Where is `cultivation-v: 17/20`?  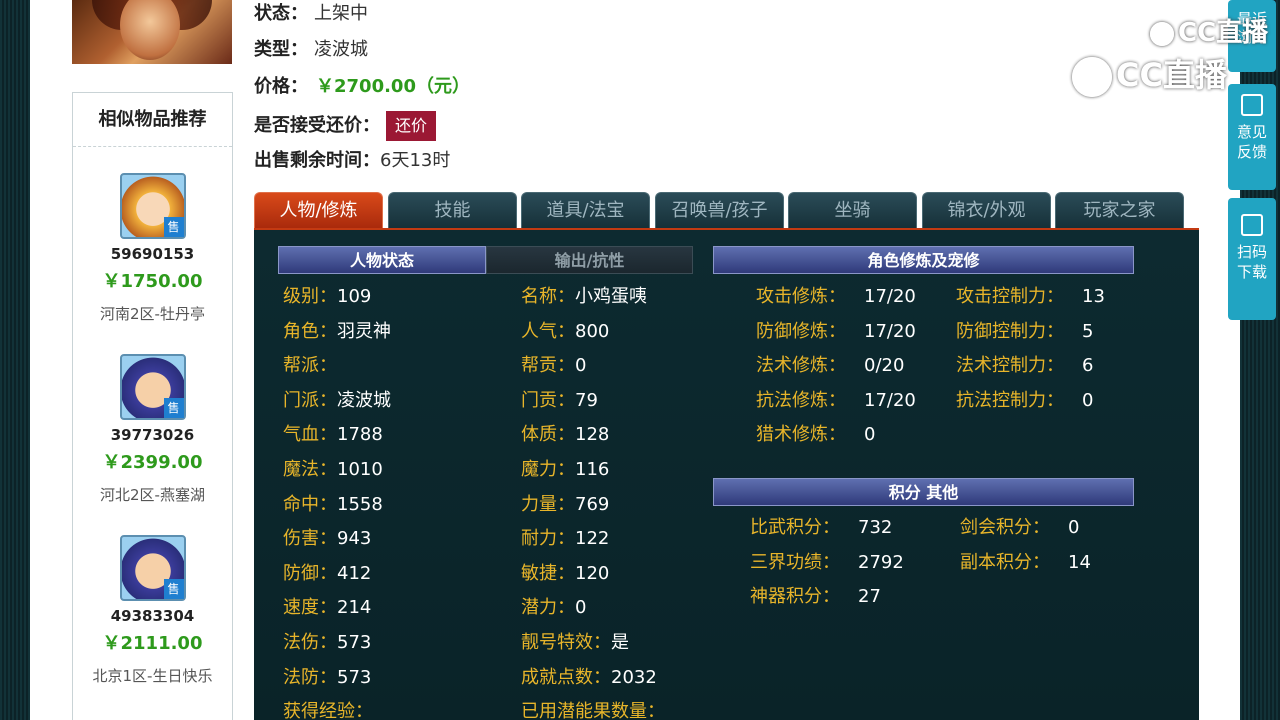 cultivation-v: 17/20 is located at coordinates (890, 331).